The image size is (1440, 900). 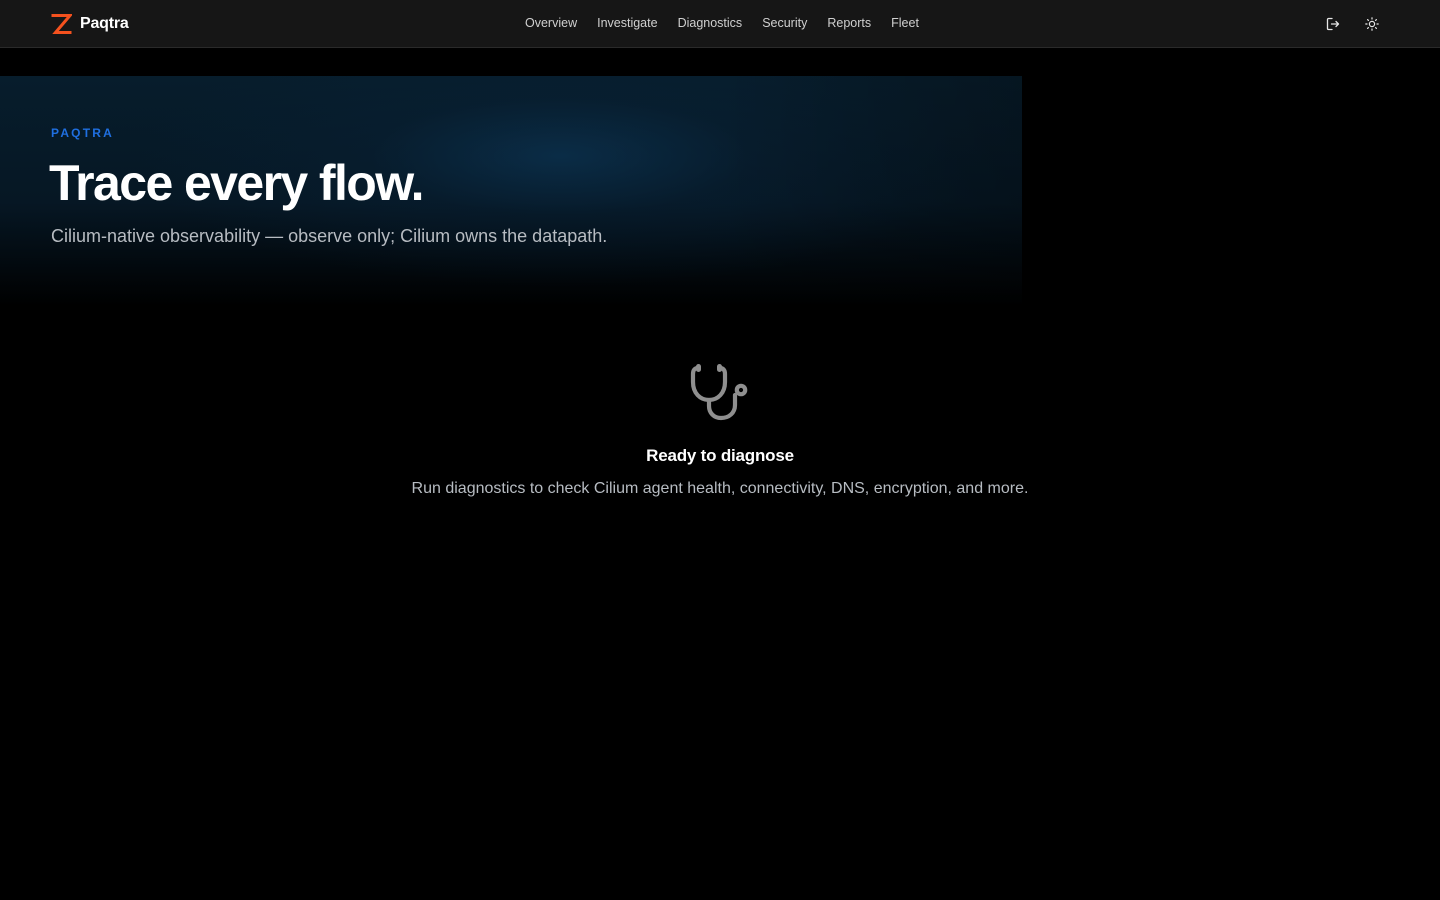 I want to click on z-logo-icon, so click(x=61, y=24).